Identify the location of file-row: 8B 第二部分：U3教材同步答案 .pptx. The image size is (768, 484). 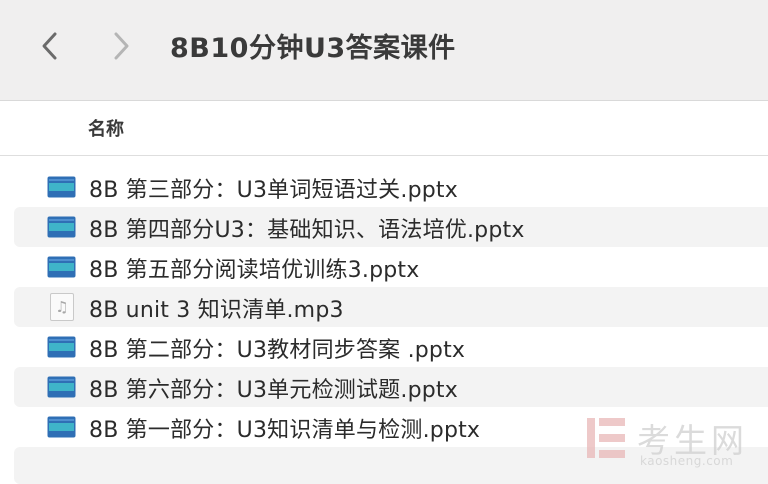
(391, 347).